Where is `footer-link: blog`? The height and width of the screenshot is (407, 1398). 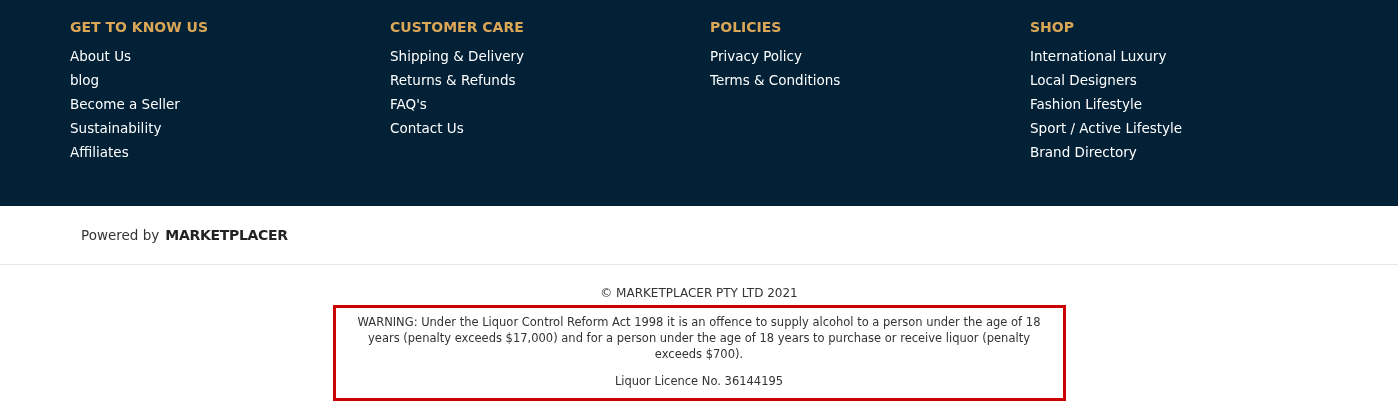 footer-link: blog is located at coordinates (85, 80).